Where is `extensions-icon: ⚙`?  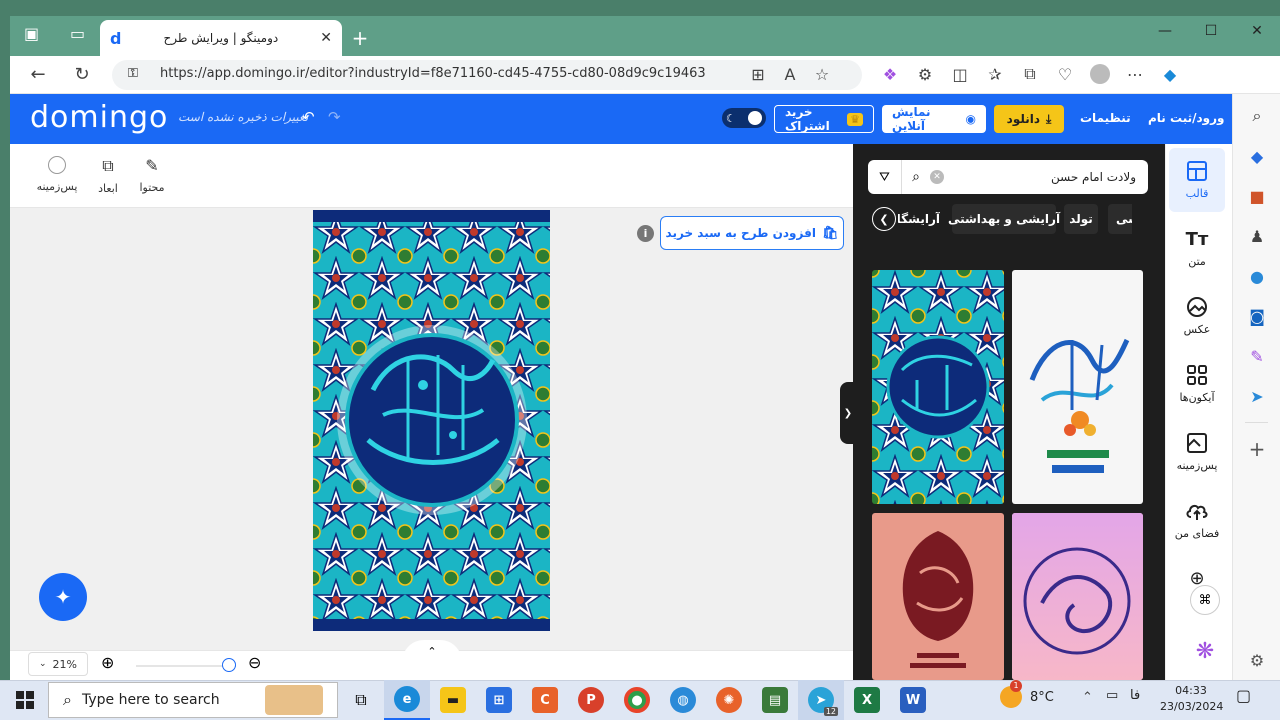 extensions-icon: ⚙ is located at coordinates (925, 74).